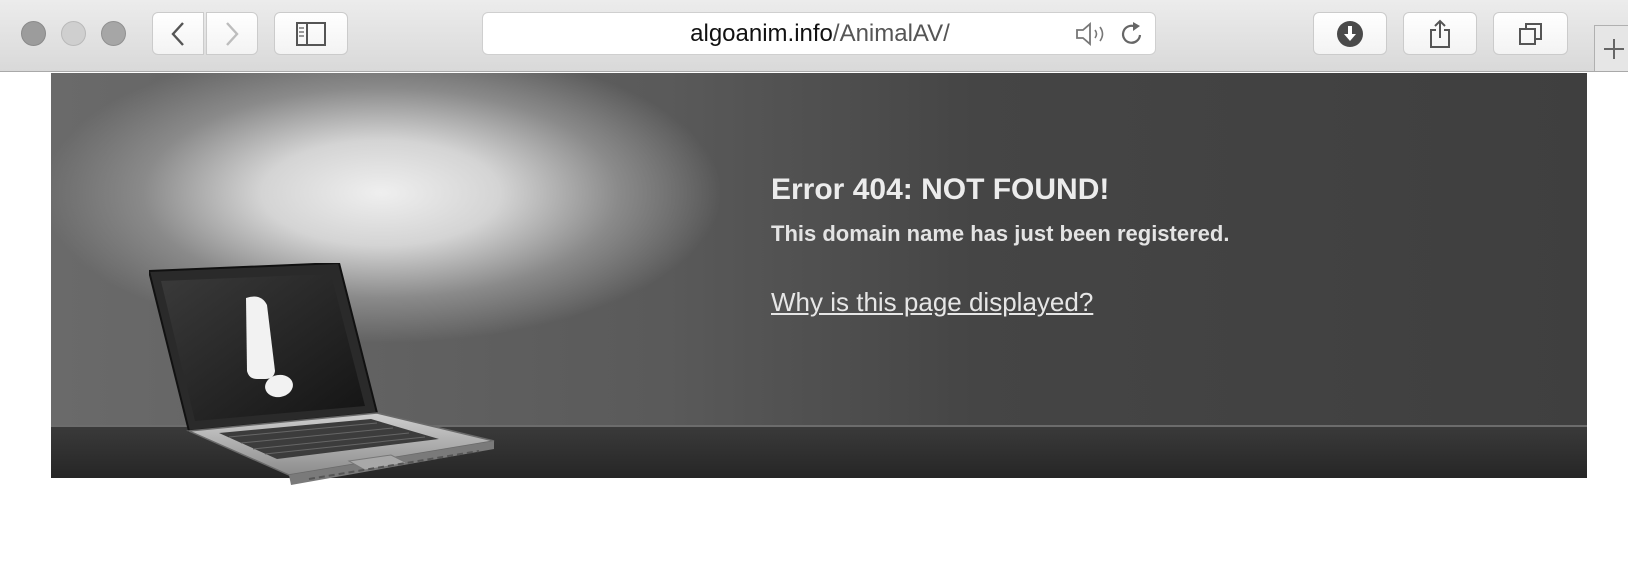 The height and width of the screenshot is (562, 1628). I want to click on url-text: algoanim.info/AnimalAV/, so click(783, 33).